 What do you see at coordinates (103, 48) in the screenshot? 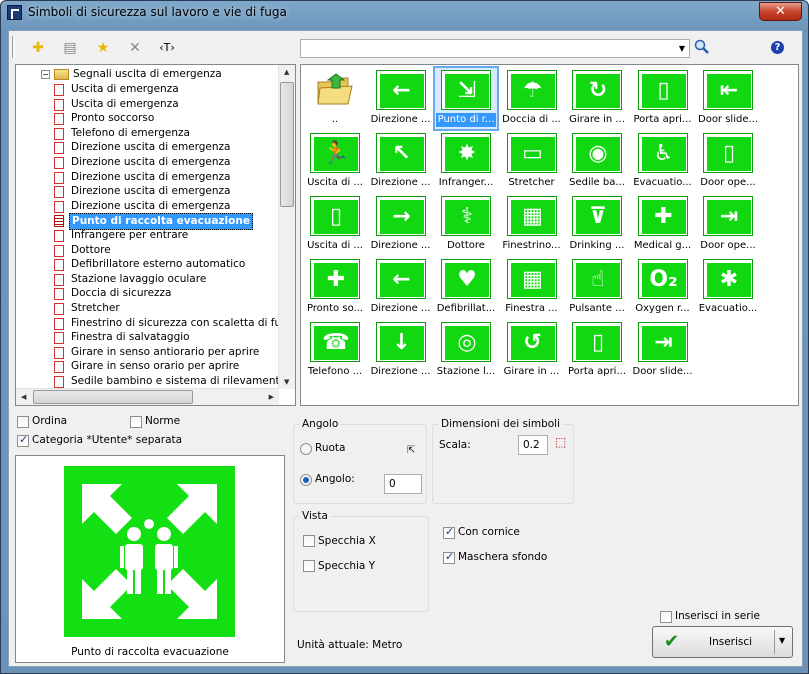
I see `favorite-star-icon: ★` at bounding box center [103, 48].